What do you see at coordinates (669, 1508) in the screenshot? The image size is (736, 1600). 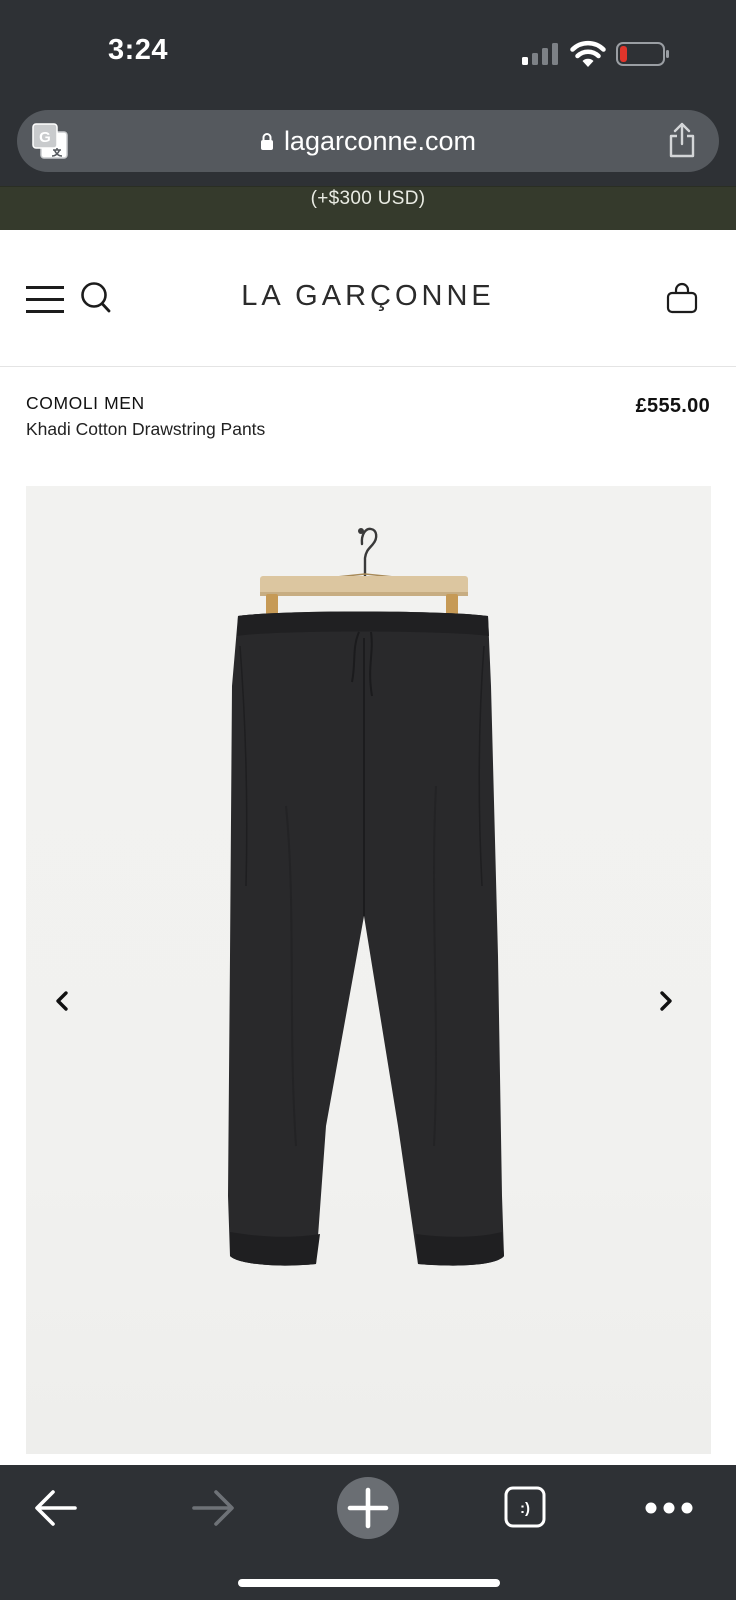 I see `more-dots-icon` at bounding box center [669, 1508].